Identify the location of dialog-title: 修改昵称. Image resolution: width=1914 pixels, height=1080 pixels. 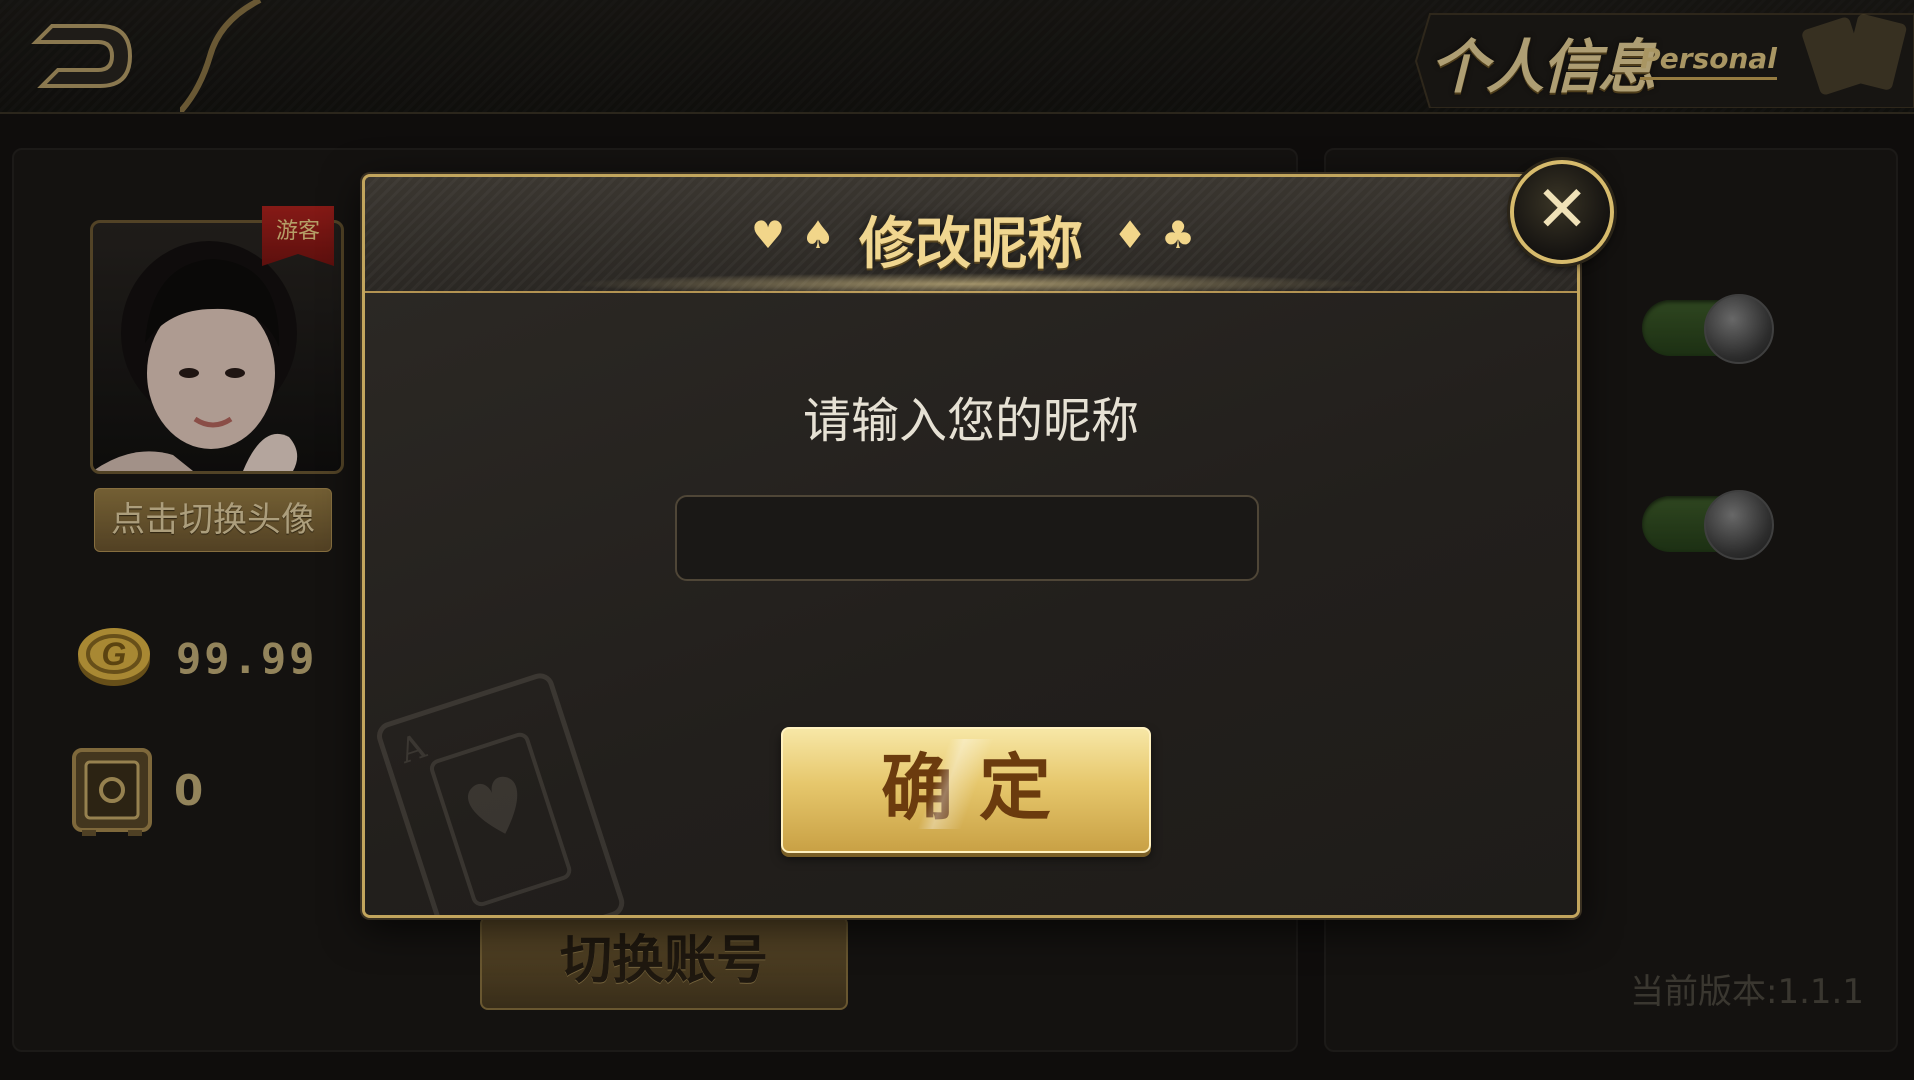
(971, 244).